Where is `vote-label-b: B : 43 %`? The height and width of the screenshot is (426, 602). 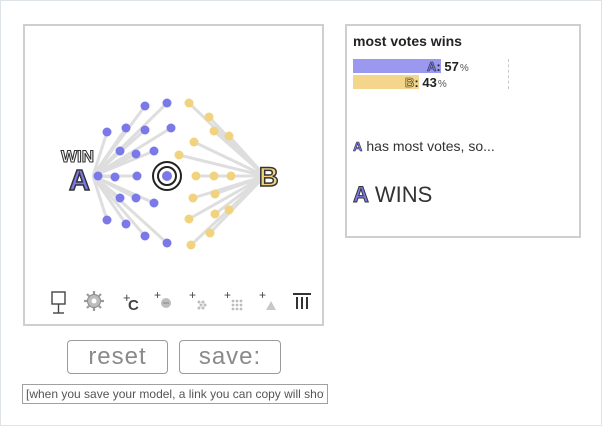 vote-label-b: B : 43 % is located at coordinates (426, 83).